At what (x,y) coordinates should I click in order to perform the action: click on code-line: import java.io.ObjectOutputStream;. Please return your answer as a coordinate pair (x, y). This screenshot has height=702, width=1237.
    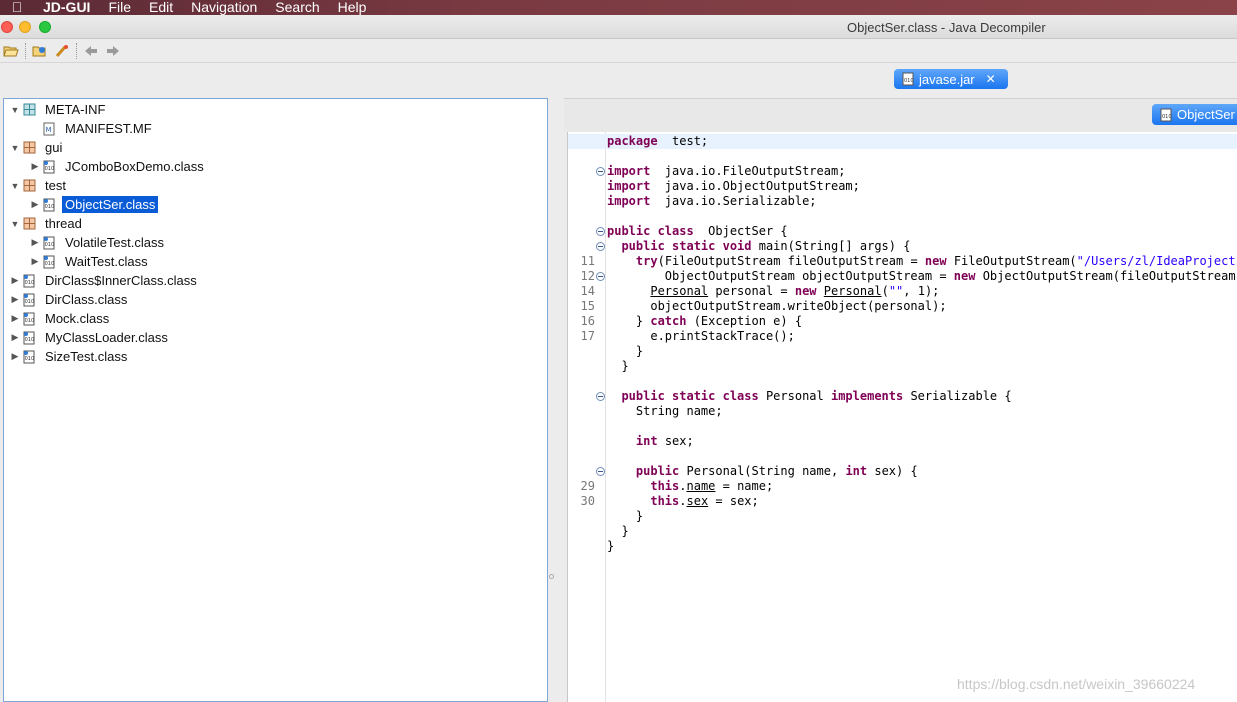
    Looking at the image, I should click on (902, 186).